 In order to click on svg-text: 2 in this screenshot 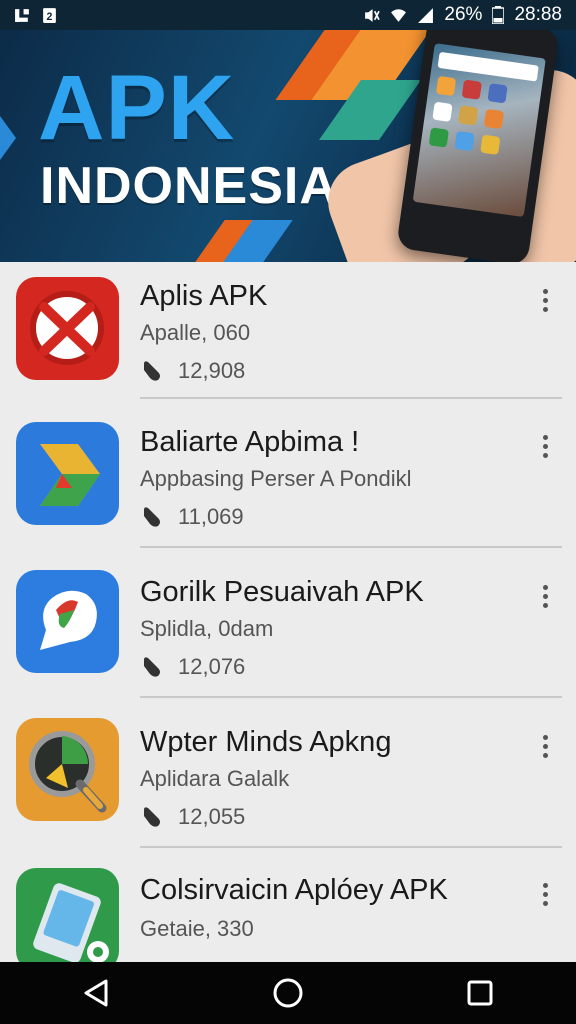, I will do `click(50, 16)`.